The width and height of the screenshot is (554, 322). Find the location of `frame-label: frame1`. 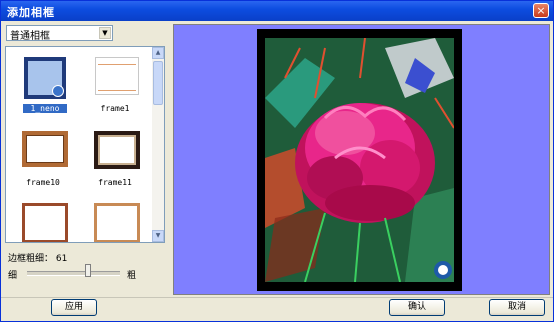

frame-label: frame1 is located at coordinates (115, 108).